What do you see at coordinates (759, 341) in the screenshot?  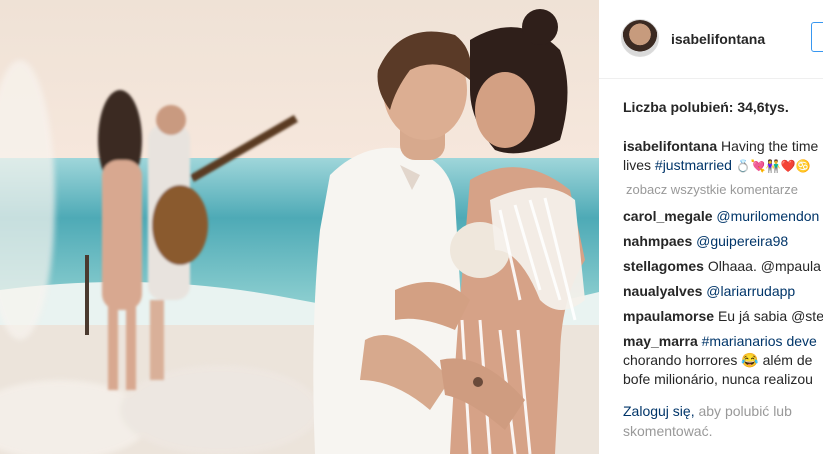 I see `comment-text: #marianarios deve` at bounding box center [759, 341].